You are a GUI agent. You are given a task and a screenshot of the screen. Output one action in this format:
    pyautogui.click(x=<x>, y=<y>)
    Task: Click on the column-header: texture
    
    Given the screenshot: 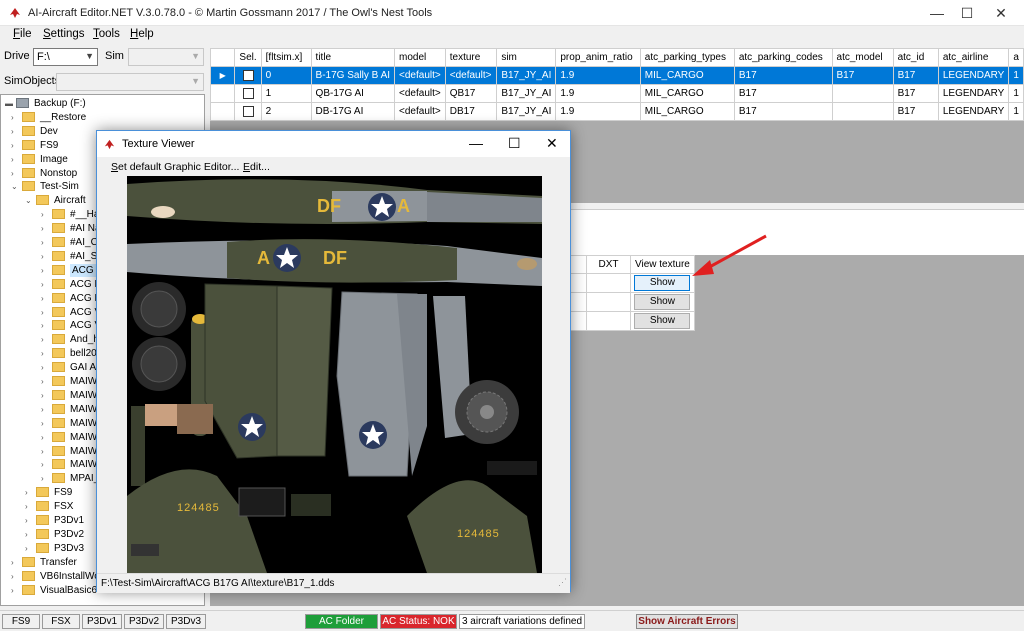 What is the action you would take?
    pyautogui.click(x=471, y=57)
    